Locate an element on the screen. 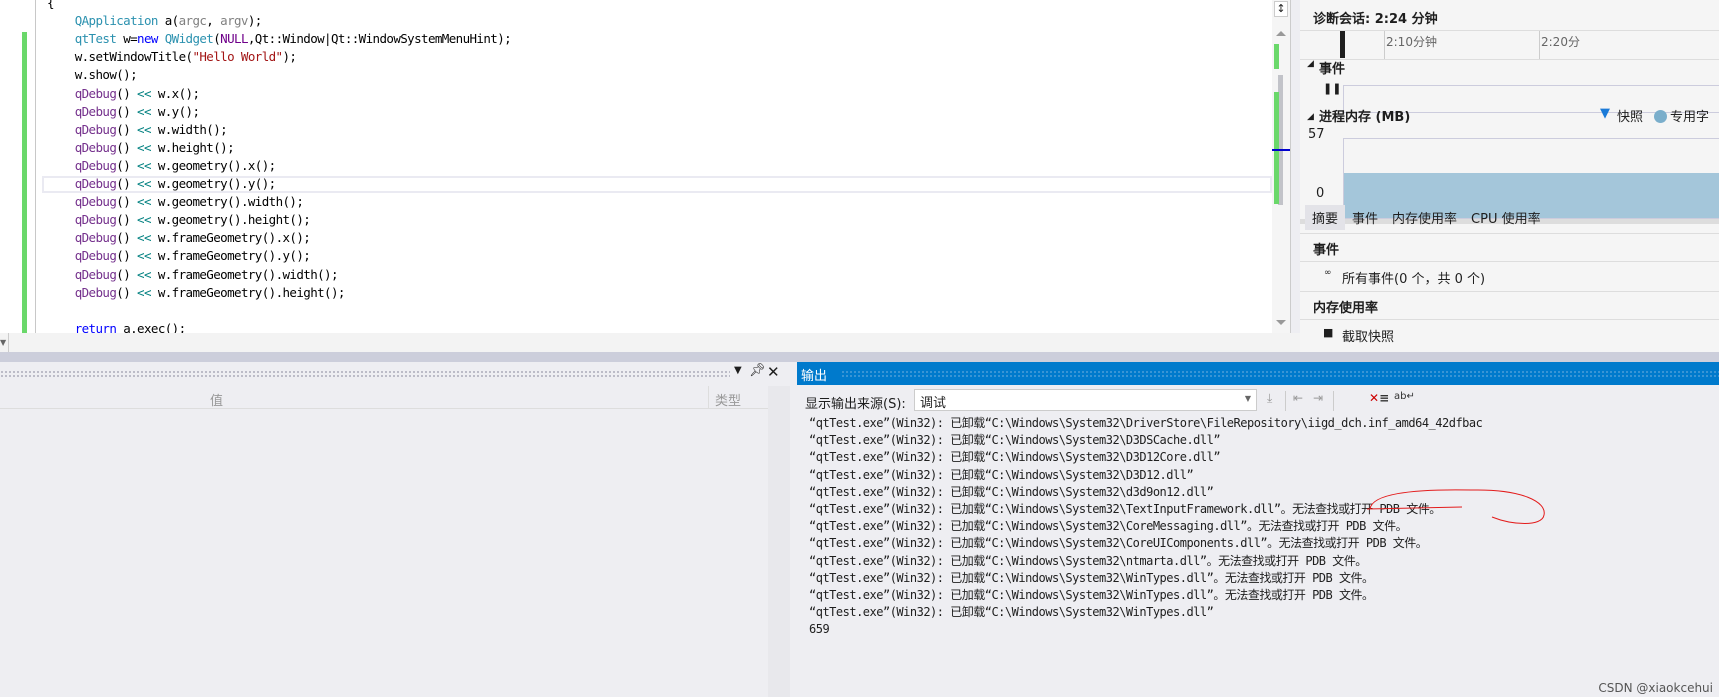  code-line: return a.exec(); is located at coordinates (116, 326).